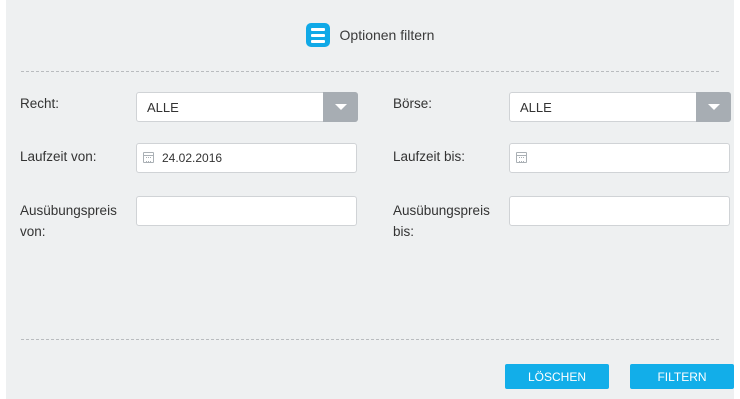  Describe the element at coordinates (682, 376) in the screenshot. I see `filter-button: FILTERN` at that location.